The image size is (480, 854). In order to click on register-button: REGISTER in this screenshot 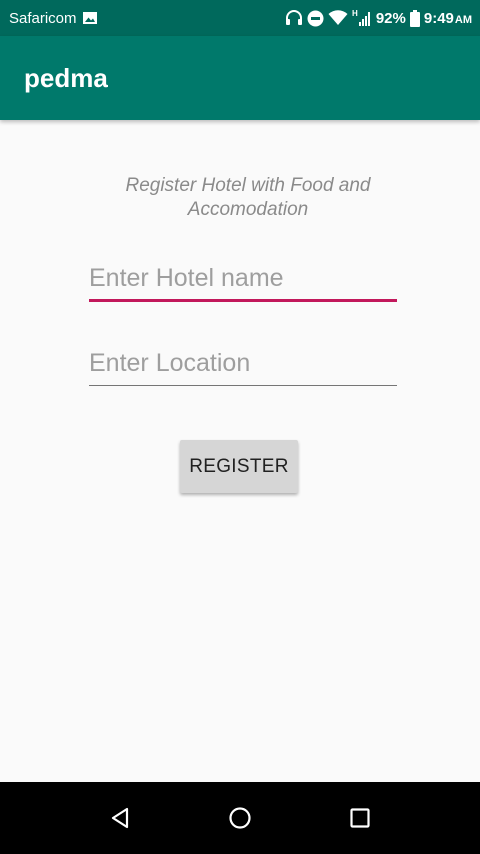, I will do `click(239, 466)`.